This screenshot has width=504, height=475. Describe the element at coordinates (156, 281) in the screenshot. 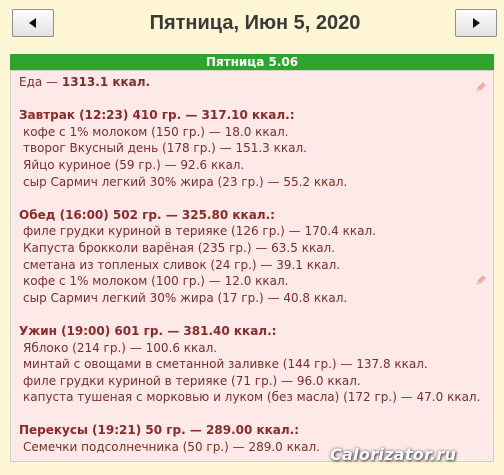

I see `meal-item: кофе с 1% молоком (100 гр.) — 12.0 ккал.` at that location.